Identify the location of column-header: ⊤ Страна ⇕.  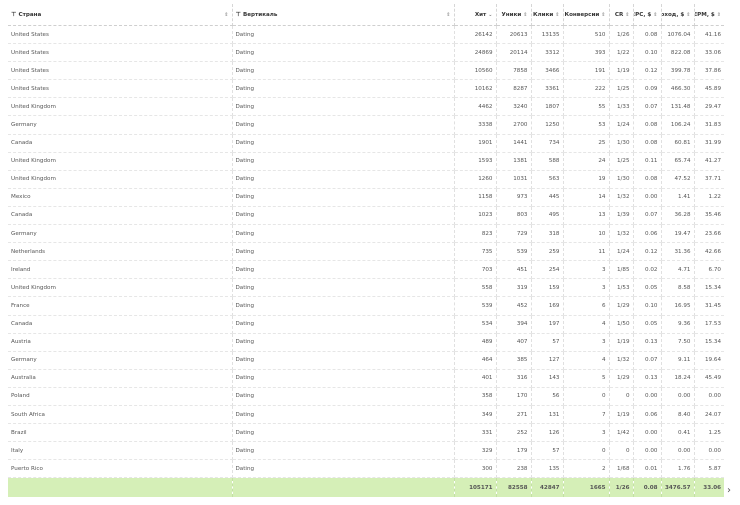
(120, 15).